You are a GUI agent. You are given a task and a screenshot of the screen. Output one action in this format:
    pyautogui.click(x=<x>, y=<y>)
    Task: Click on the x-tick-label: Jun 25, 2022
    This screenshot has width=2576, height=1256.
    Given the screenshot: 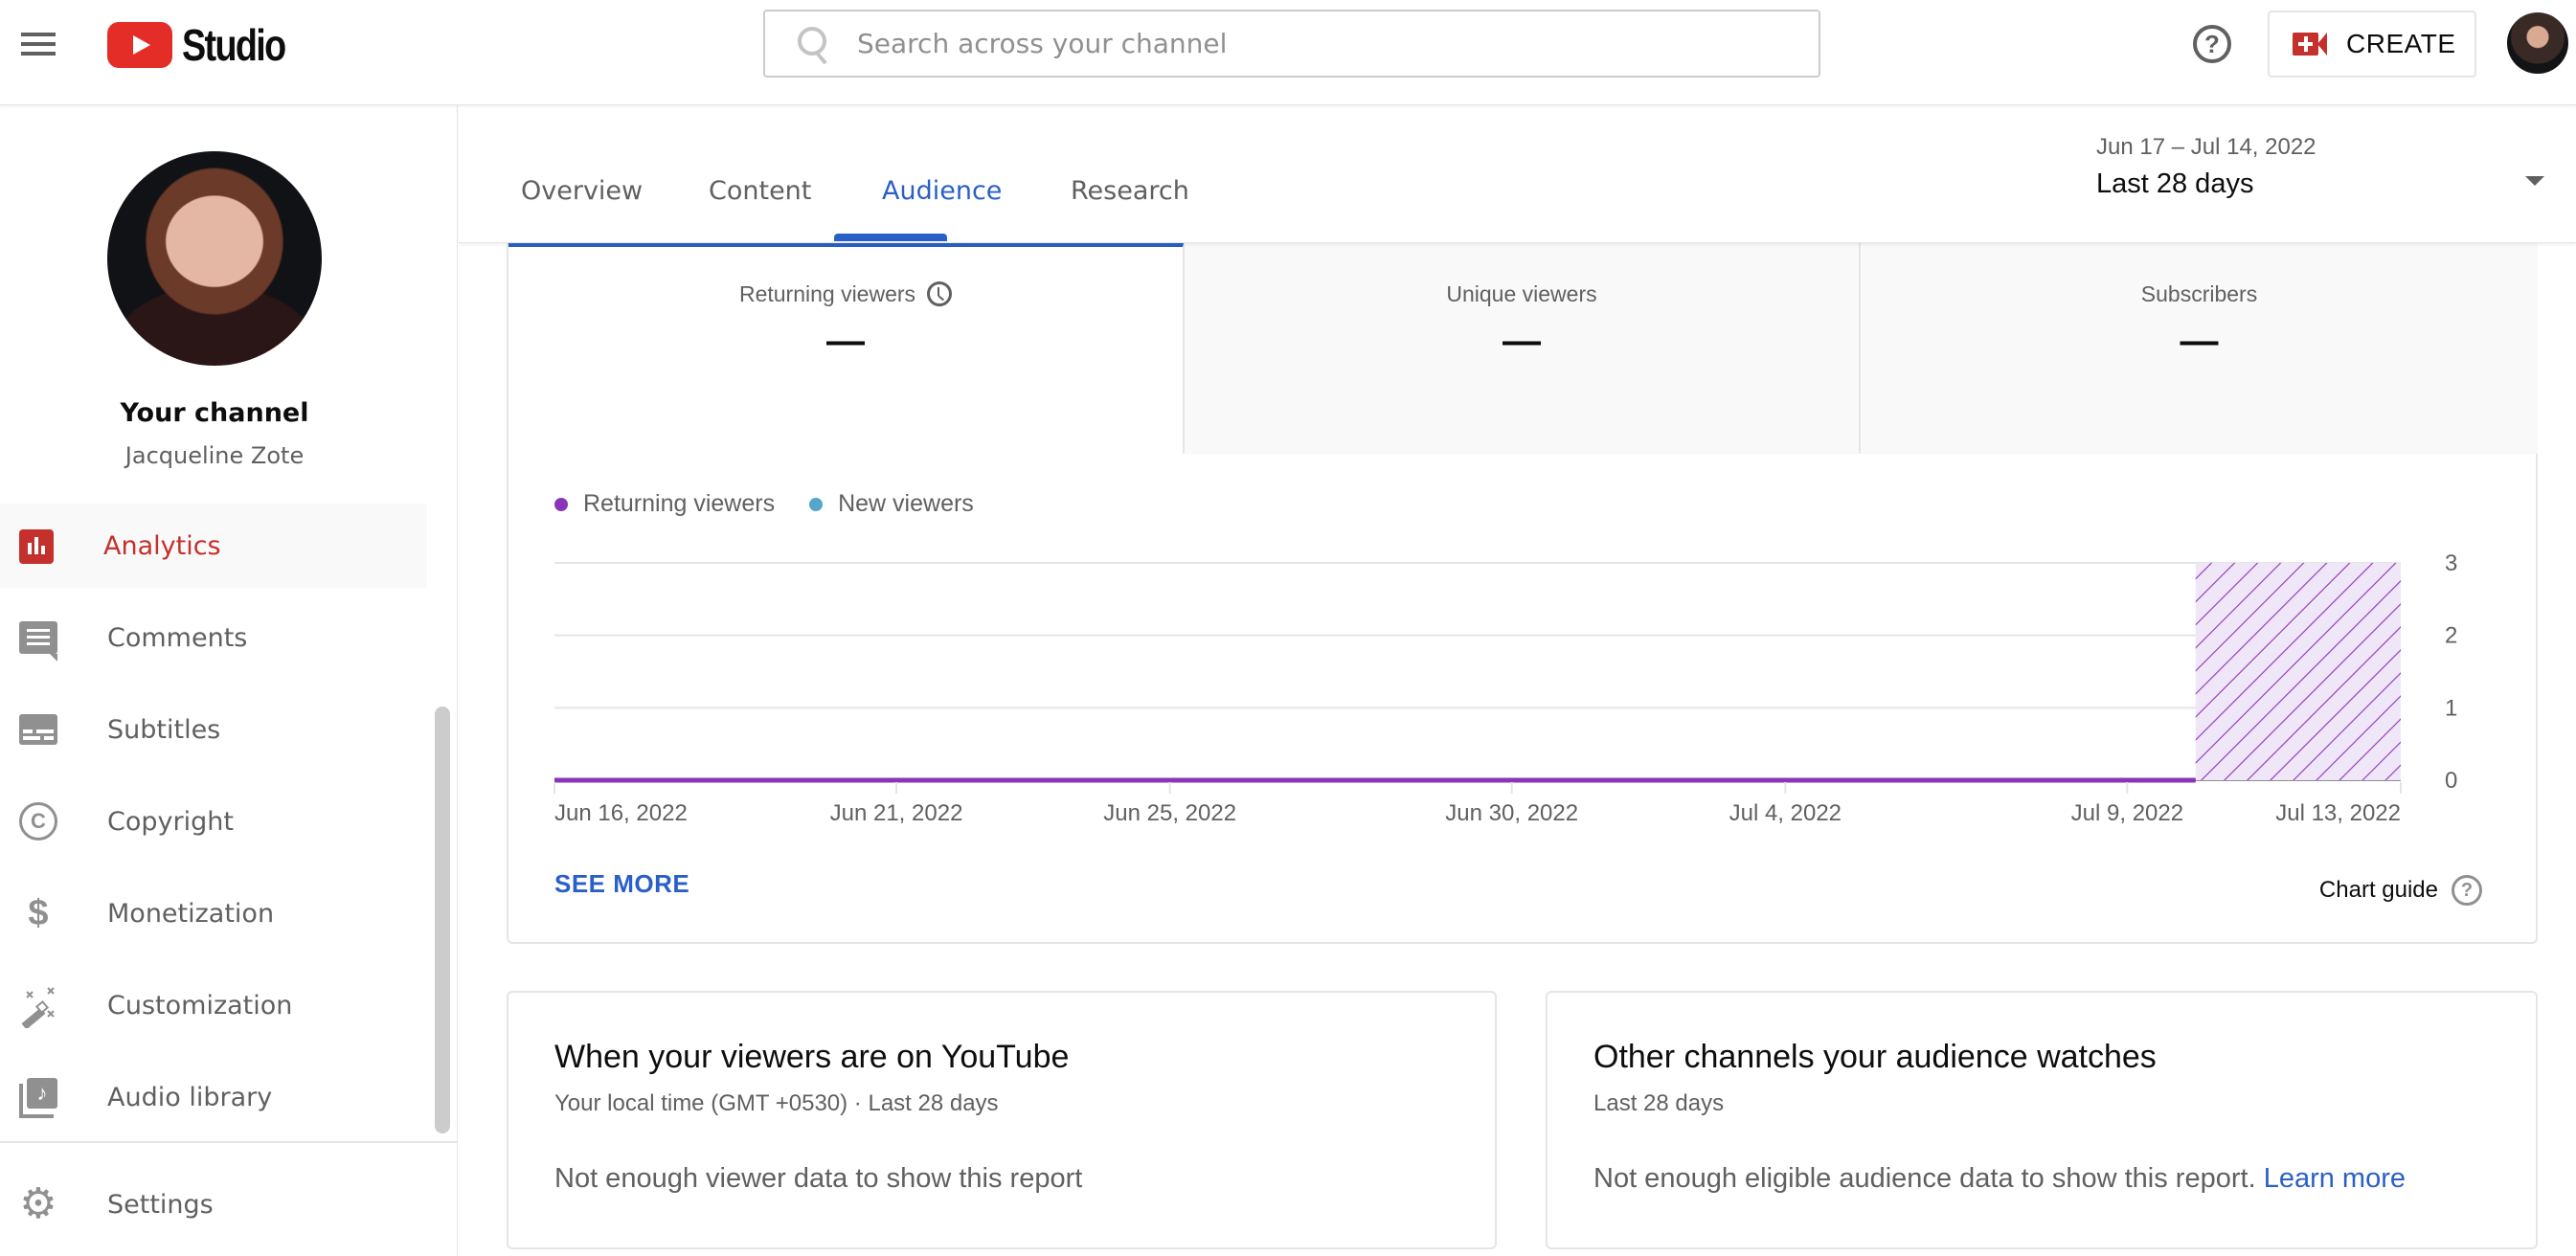 What is the action you would take?
    pyautogui.click(x=1169, y=813)
    